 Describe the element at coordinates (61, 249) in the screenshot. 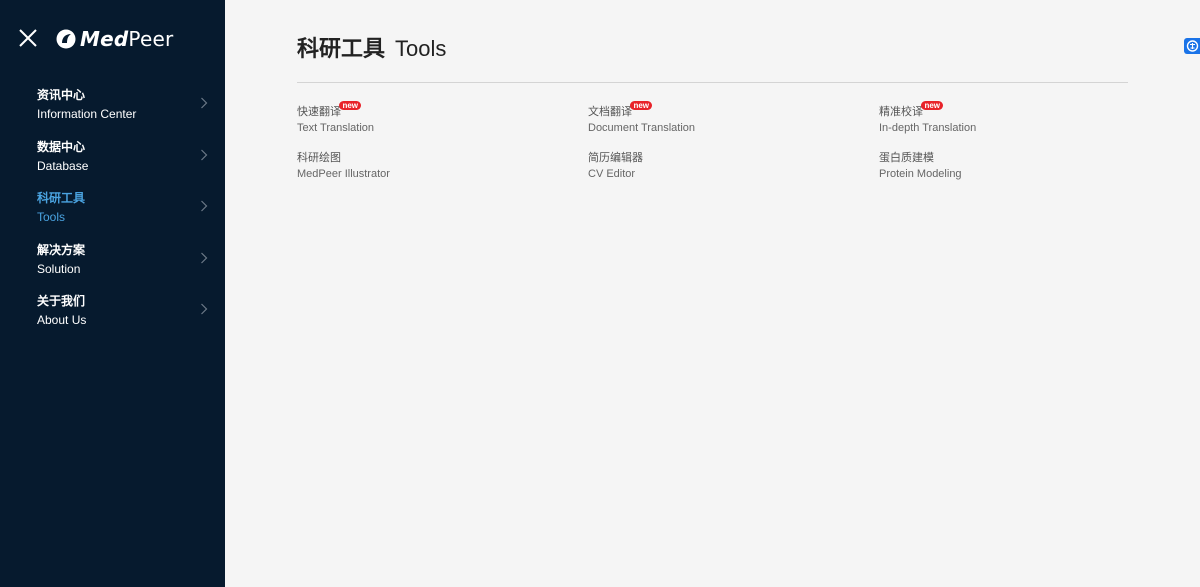

I see `nav-label-zh: 解决方案` at that location.